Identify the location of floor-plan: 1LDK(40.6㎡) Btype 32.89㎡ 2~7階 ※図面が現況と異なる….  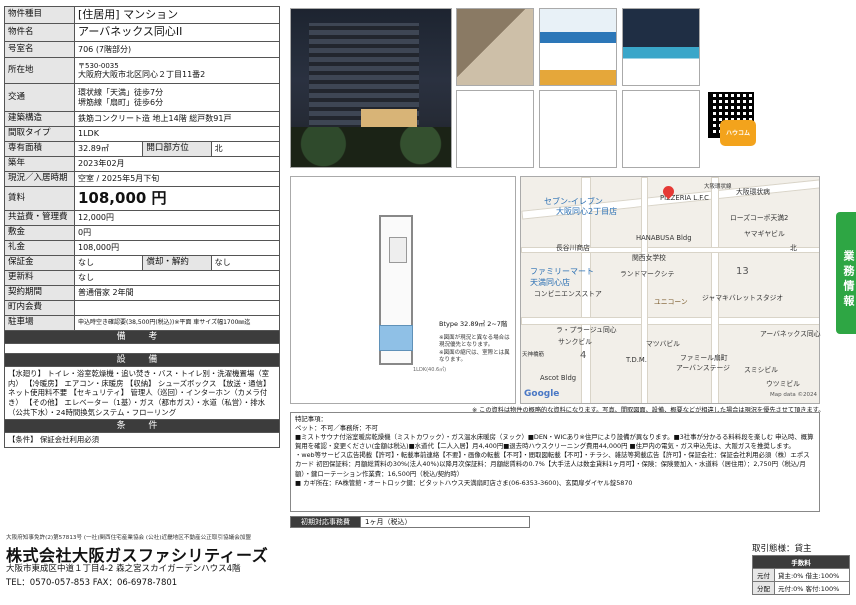
(403, 290).